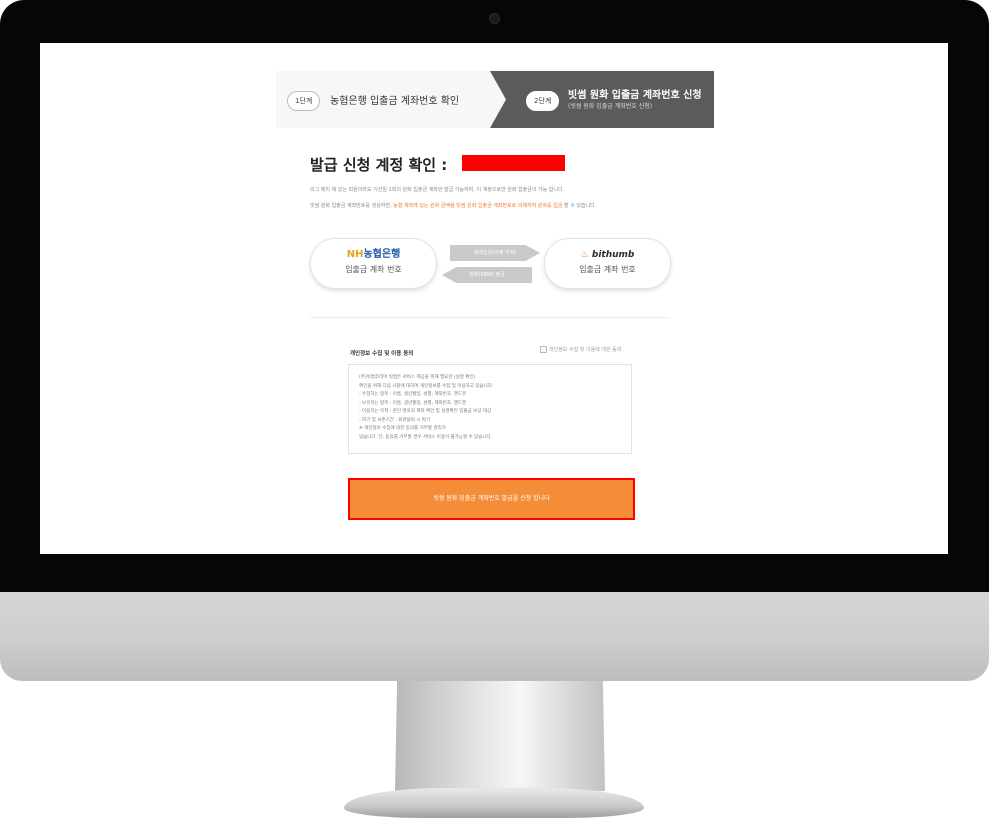 The height and width of the screenshot is (822, 989). I want to click on step-2-subtitle: (빗썸 원화 입출금 계좌번호 신청), so click(610, 106).